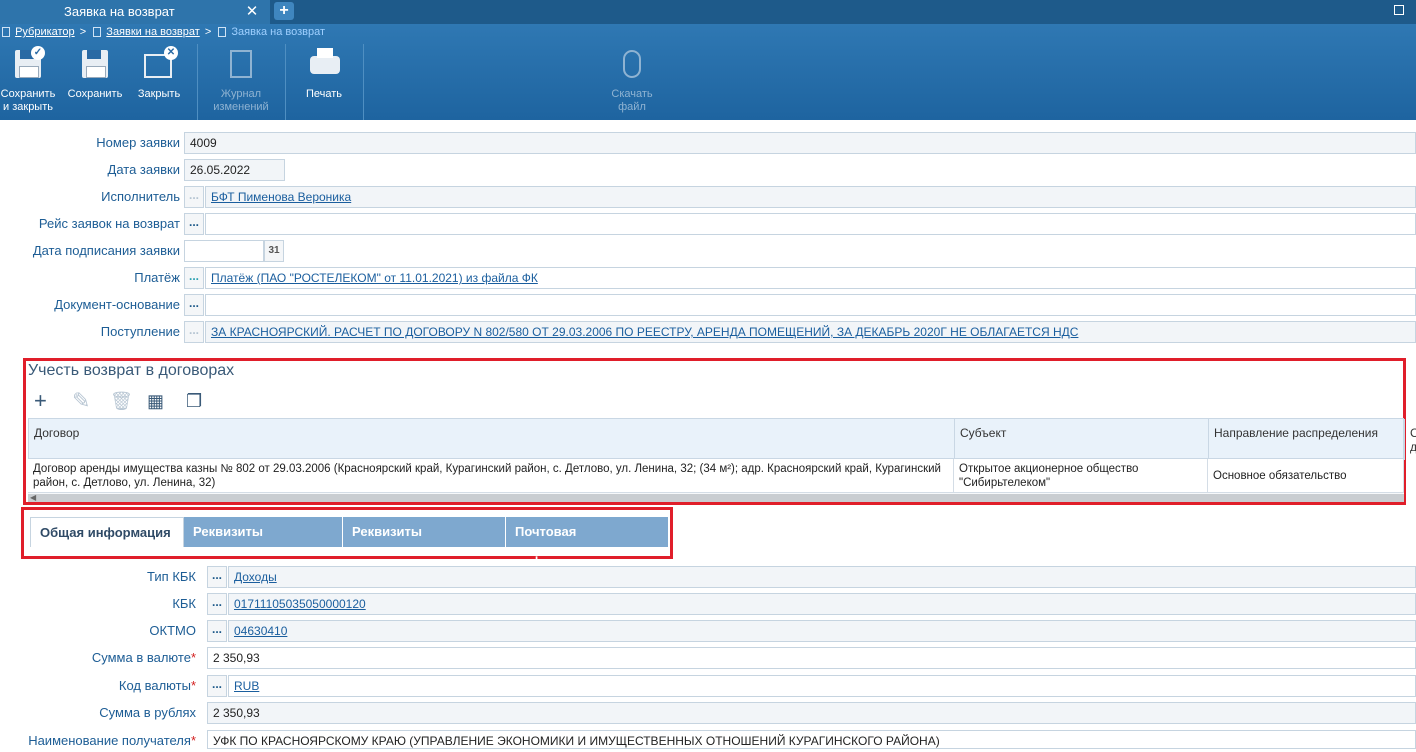 The width and height of the screenshot is (1416, 752). Describe the element at coordinates (822, 577) in the screenshot. I see `kbk-type-field: Доходы` at that location.